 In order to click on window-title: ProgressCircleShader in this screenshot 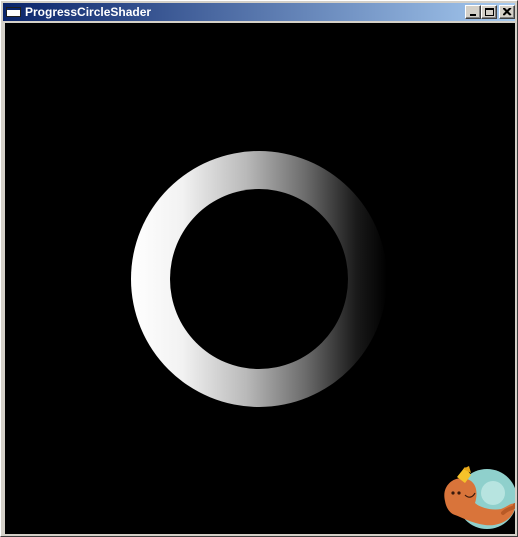, I will do `click(88, 12)`.